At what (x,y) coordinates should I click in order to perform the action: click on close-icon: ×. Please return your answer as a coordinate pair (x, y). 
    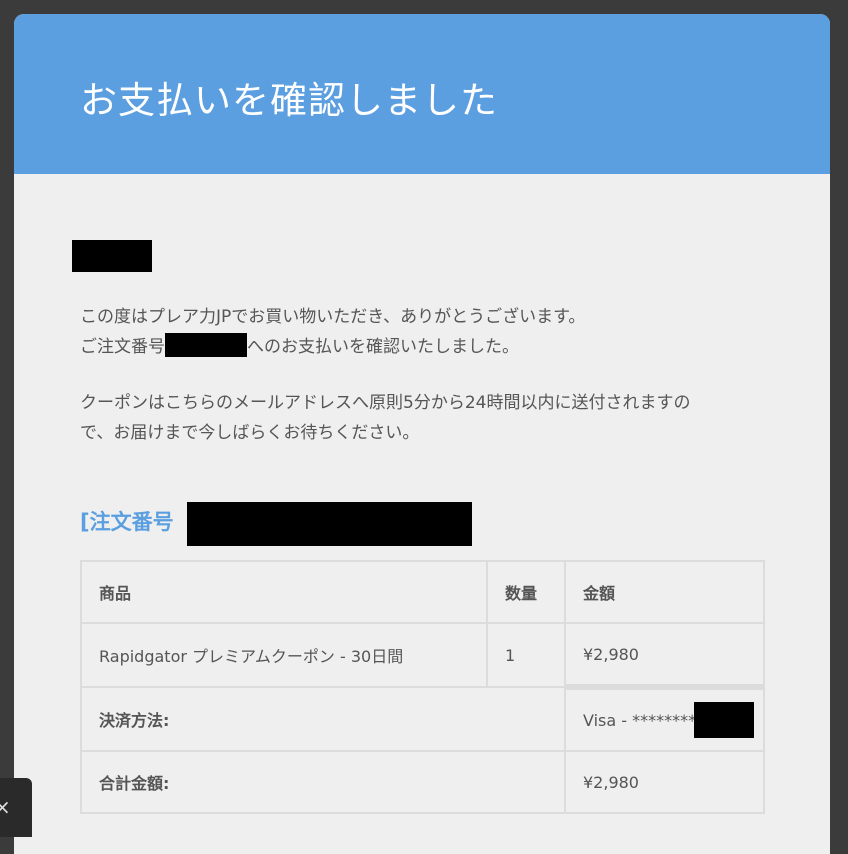
    Looking at the image, I should click on (5, 807).